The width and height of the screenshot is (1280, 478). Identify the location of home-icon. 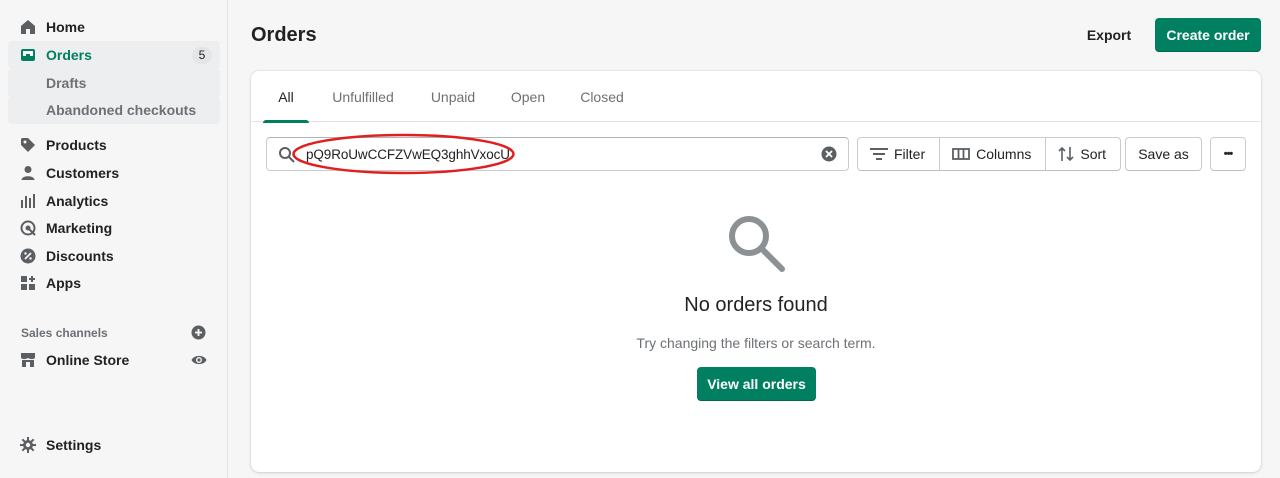
(28, 27).